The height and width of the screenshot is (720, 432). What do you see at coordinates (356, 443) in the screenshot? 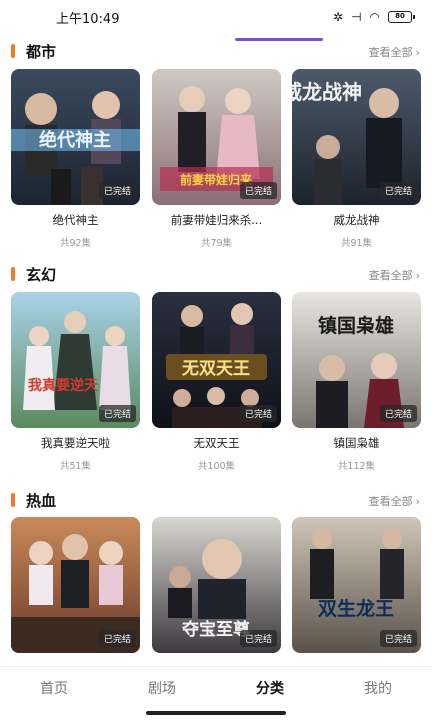
I see `drama-title: 镇国枭雄` at bounding box center [356, 443].